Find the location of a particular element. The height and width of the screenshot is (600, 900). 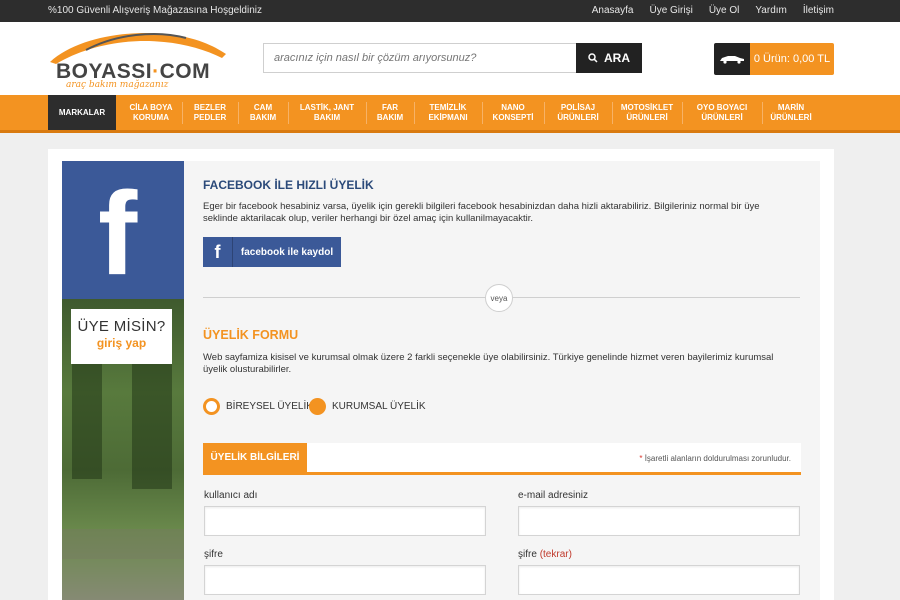

facebook-icon: f is located at coordinates (218, 252).